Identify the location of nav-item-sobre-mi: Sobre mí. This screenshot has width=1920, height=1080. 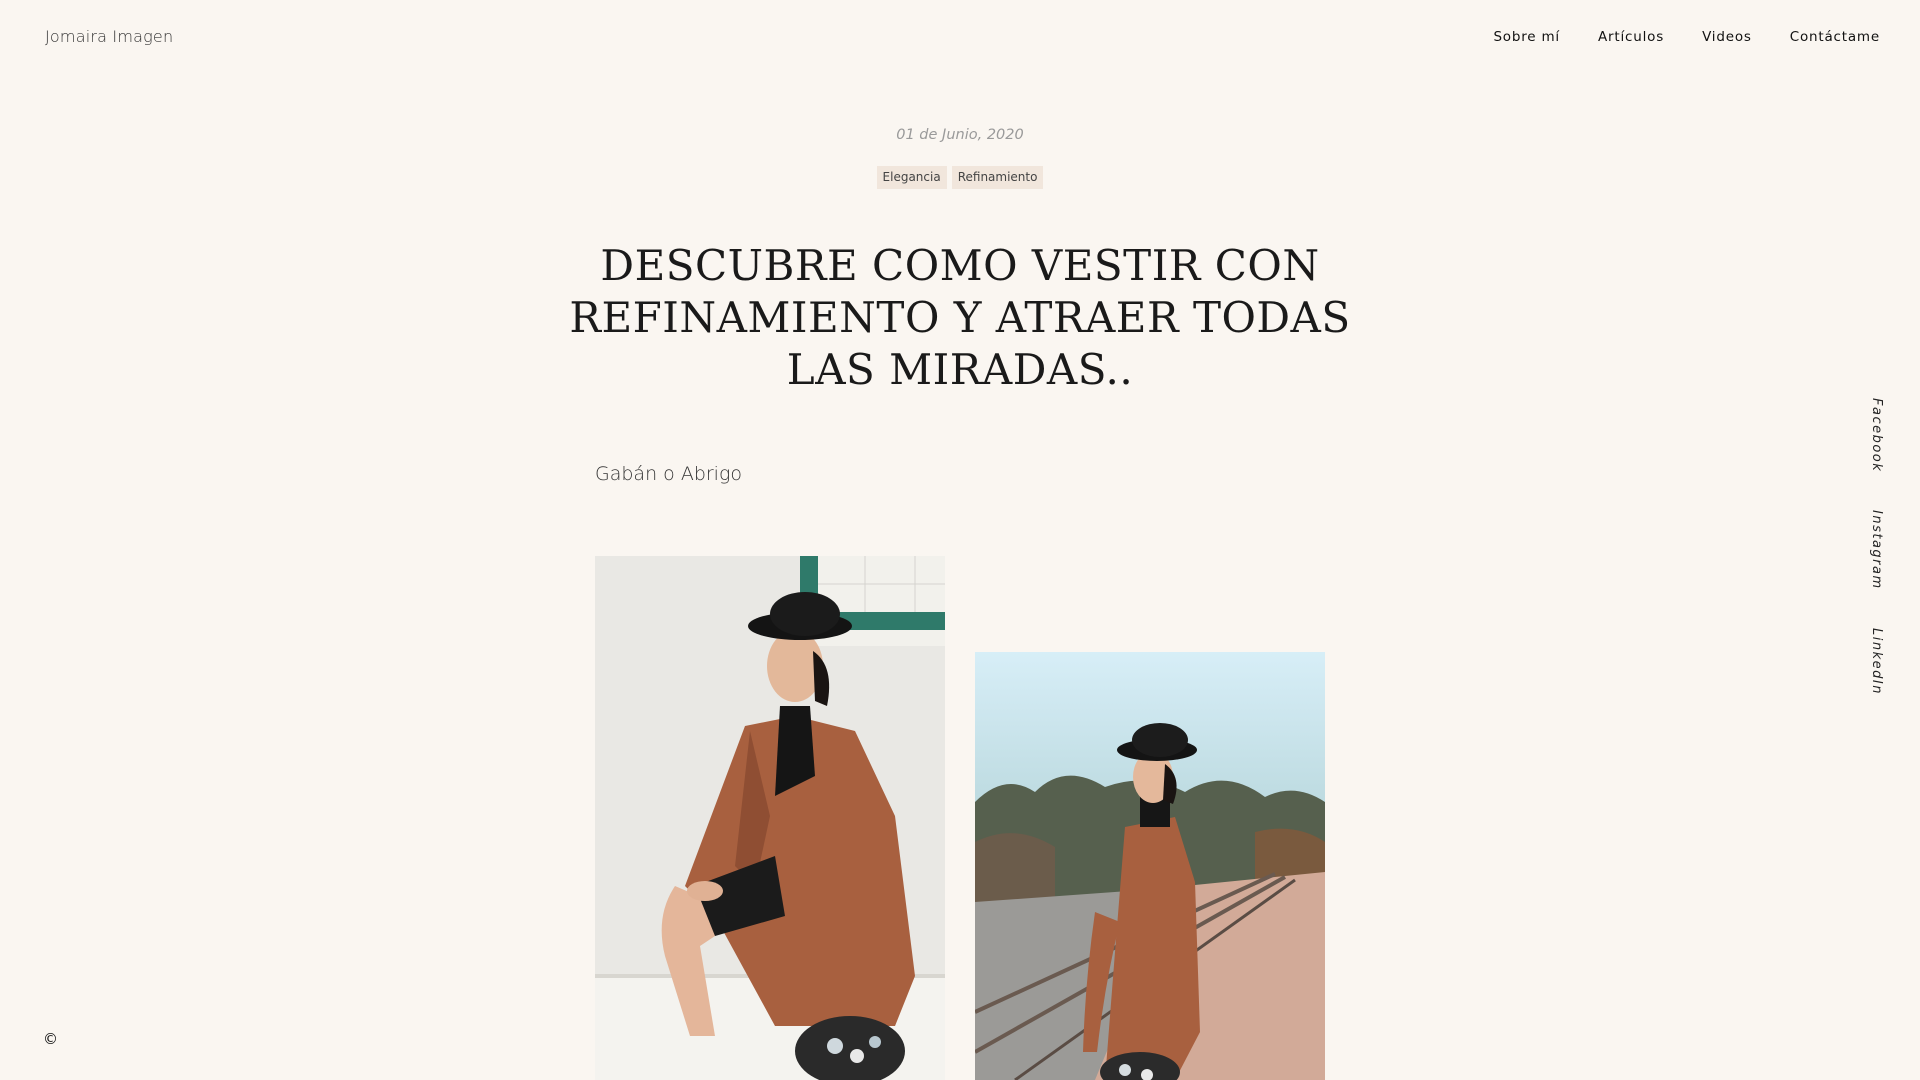
(1526, 37).